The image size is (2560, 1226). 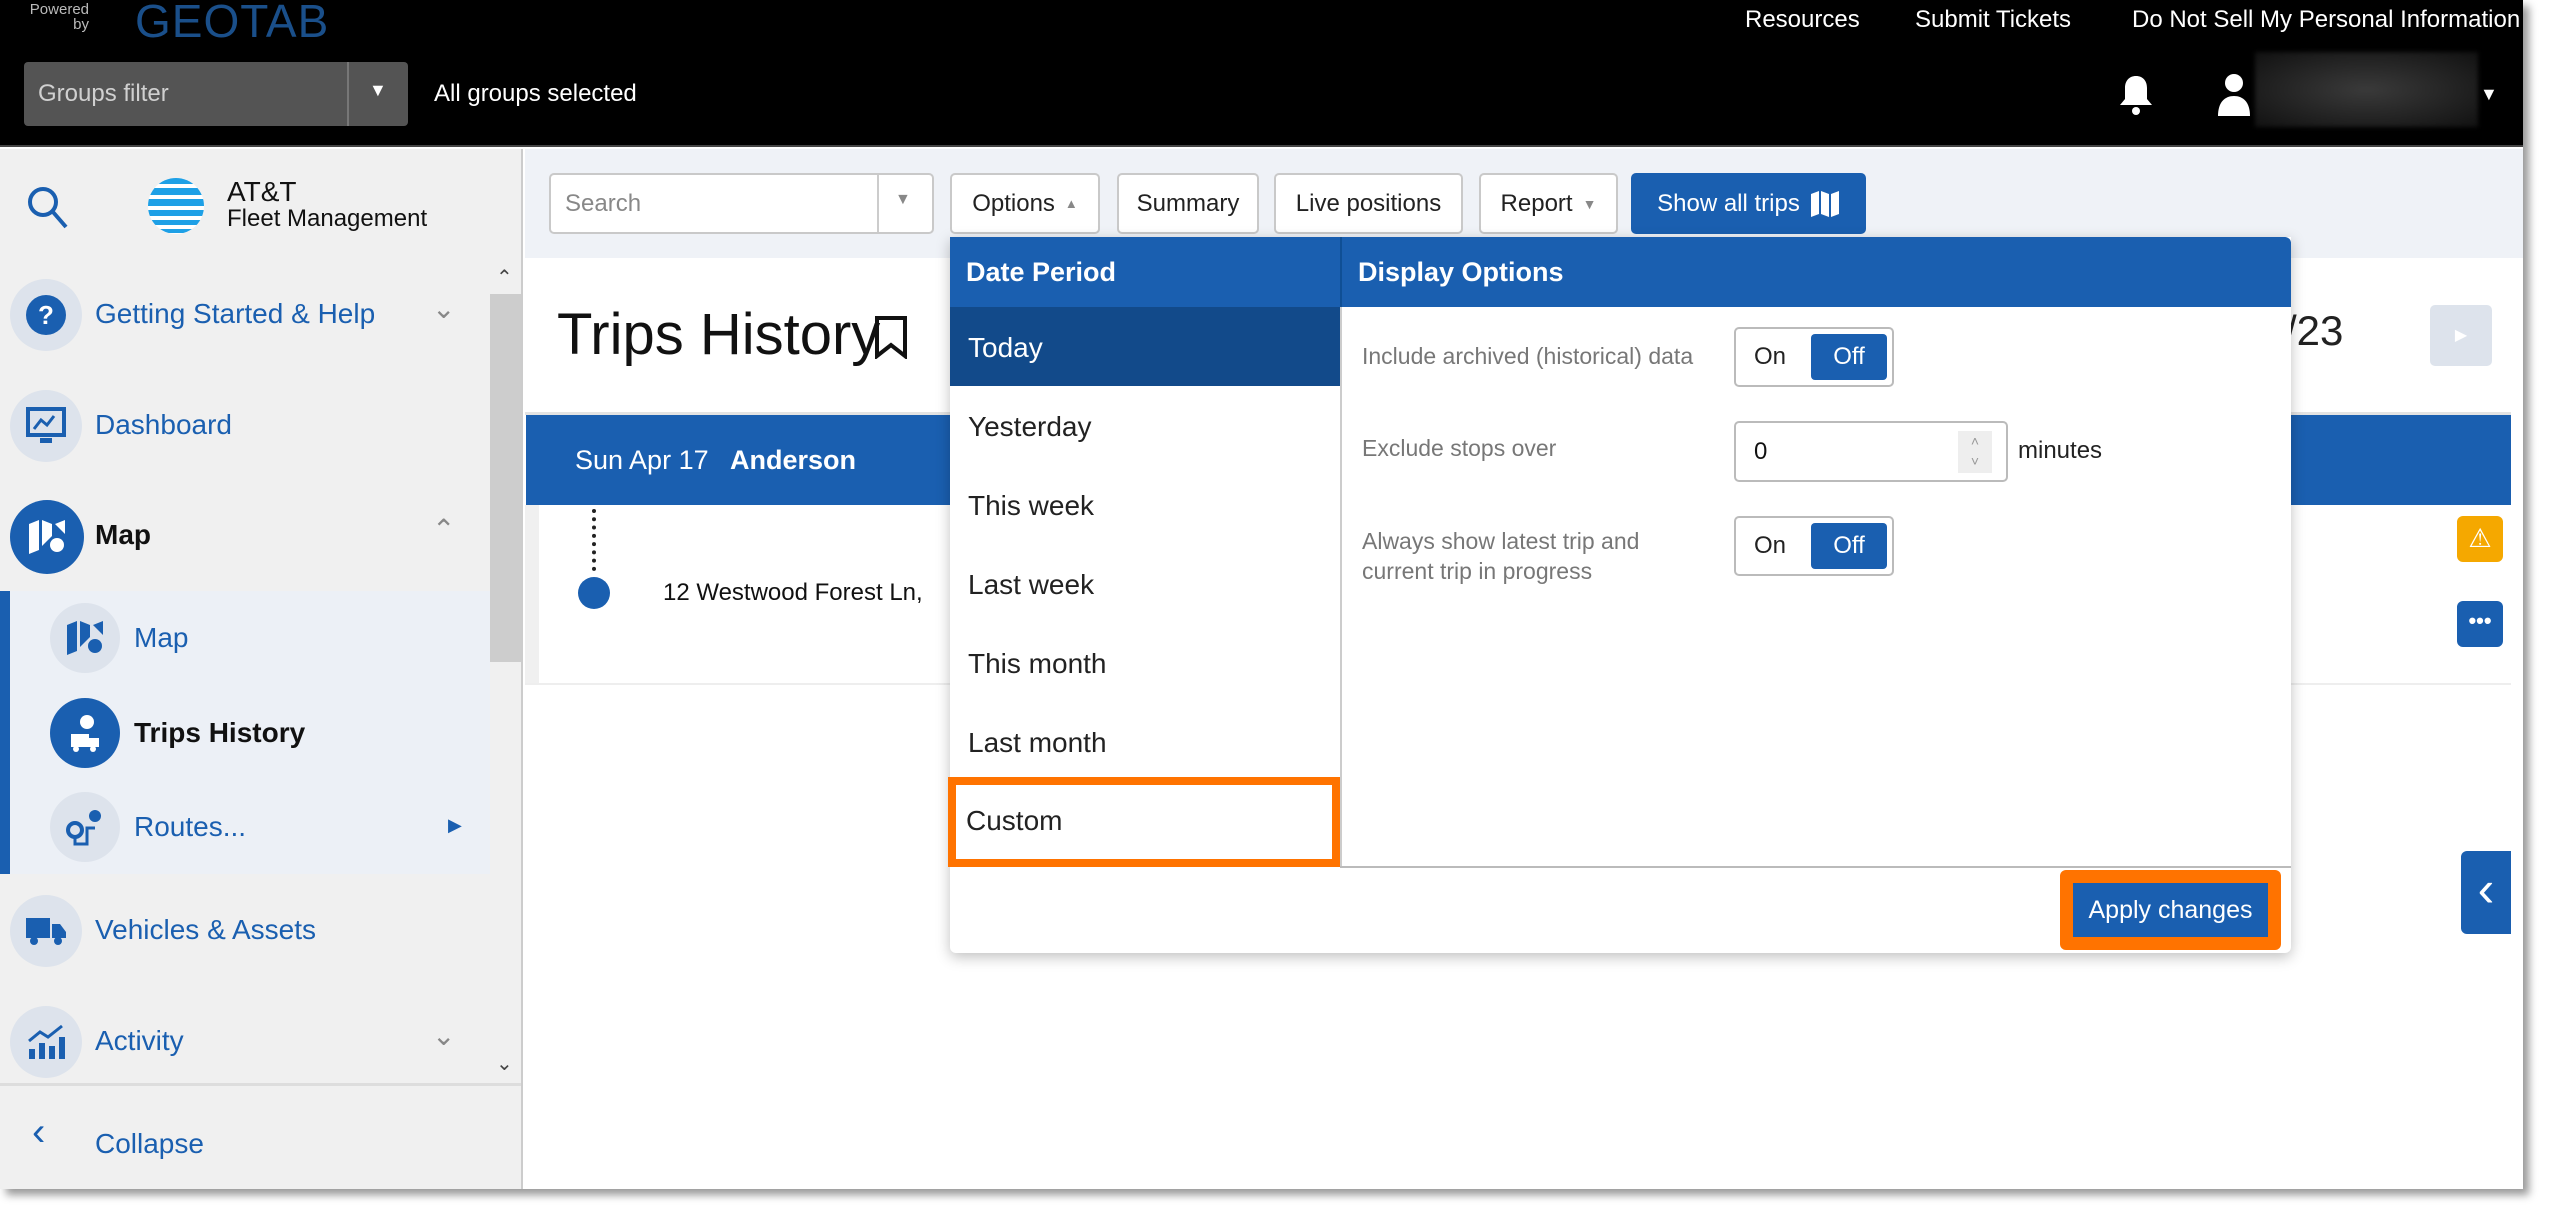 I want to click on chevron-left-icon: ‹, so click(x=39, y=1132).